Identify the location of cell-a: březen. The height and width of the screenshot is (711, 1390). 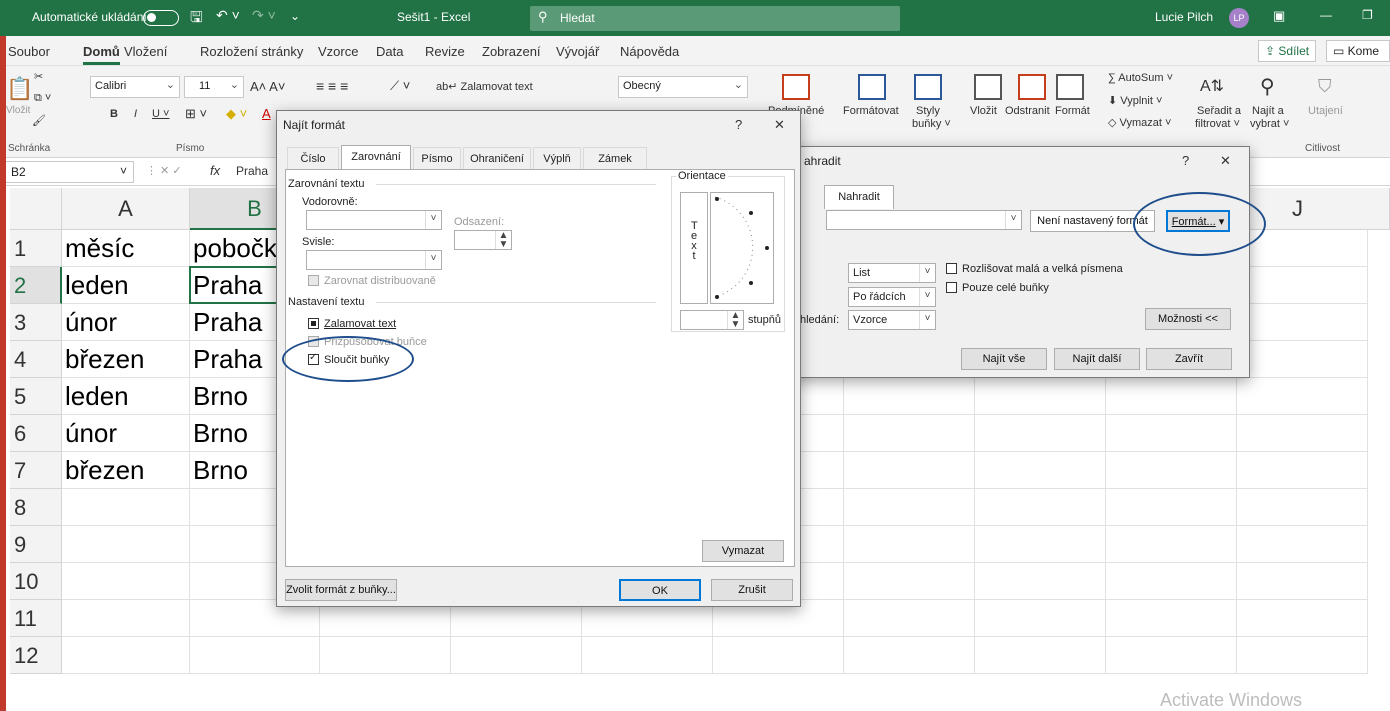
(126, 359).